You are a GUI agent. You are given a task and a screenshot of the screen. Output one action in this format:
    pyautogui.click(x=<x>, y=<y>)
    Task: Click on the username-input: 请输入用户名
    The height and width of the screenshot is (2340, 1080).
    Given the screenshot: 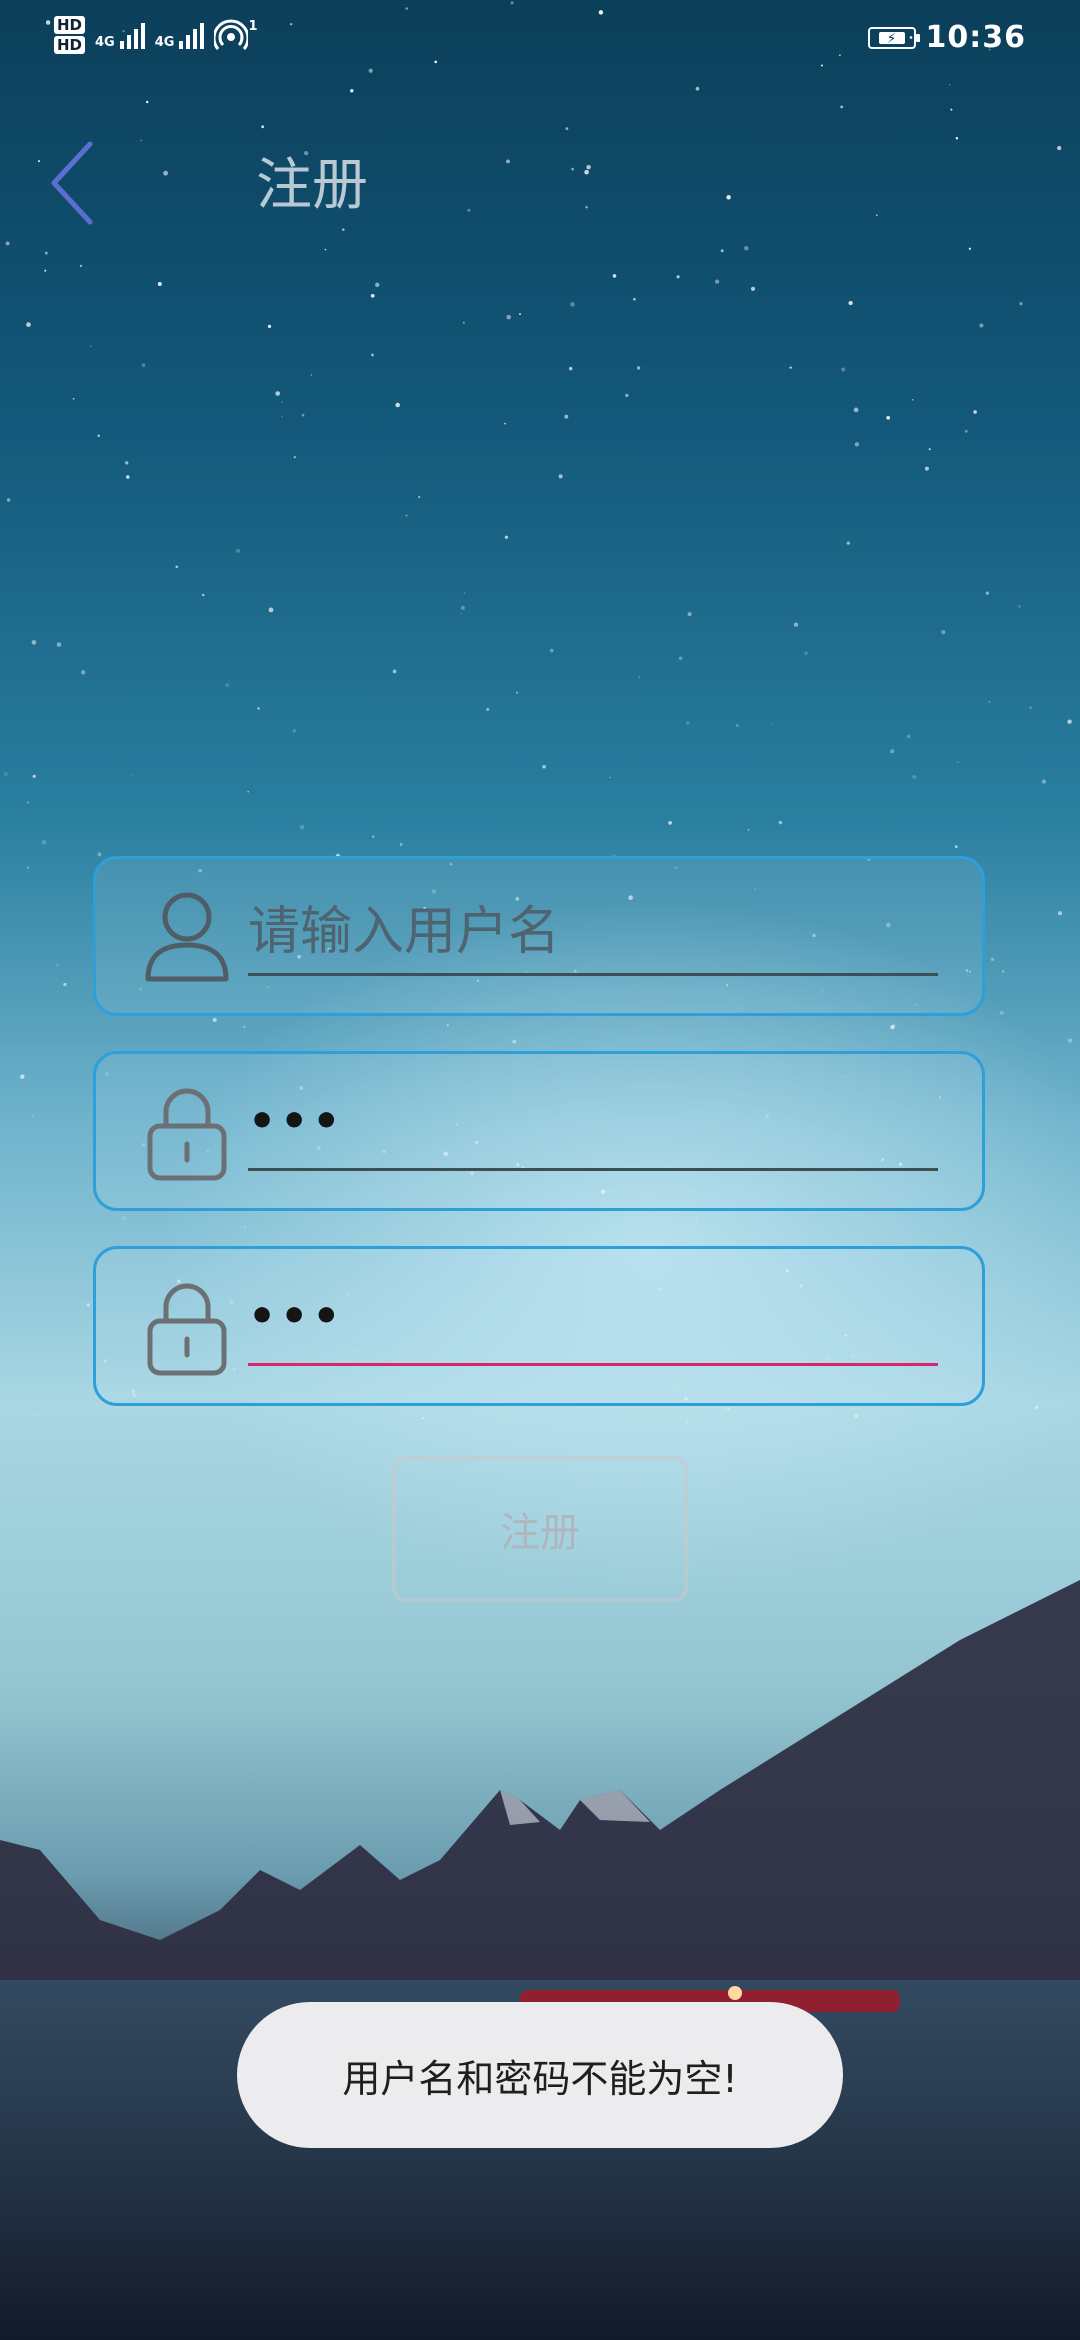 What is the action you would take?
    pyautogui.click(x=593, y=936)
    